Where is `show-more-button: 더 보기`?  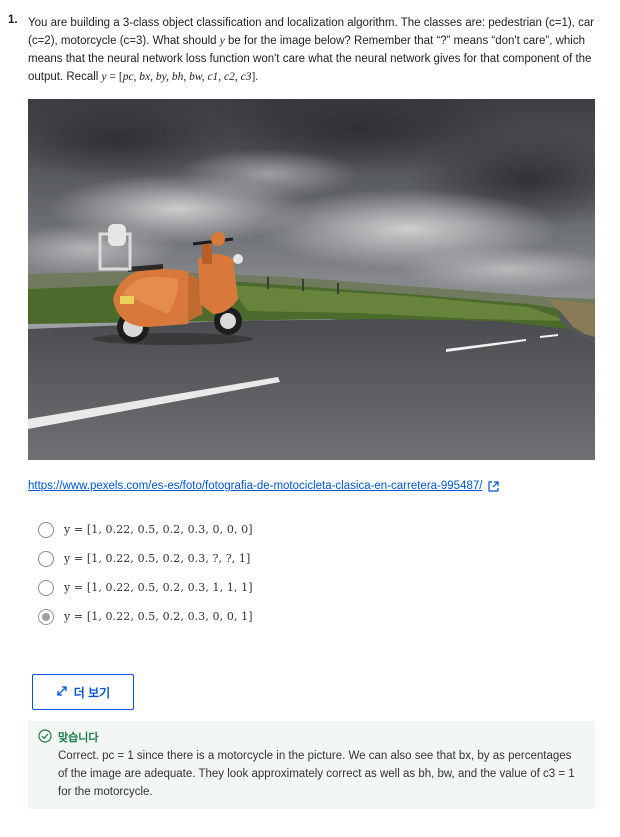 show-more-button: 더 보기 is located at coordinates (83, 692).